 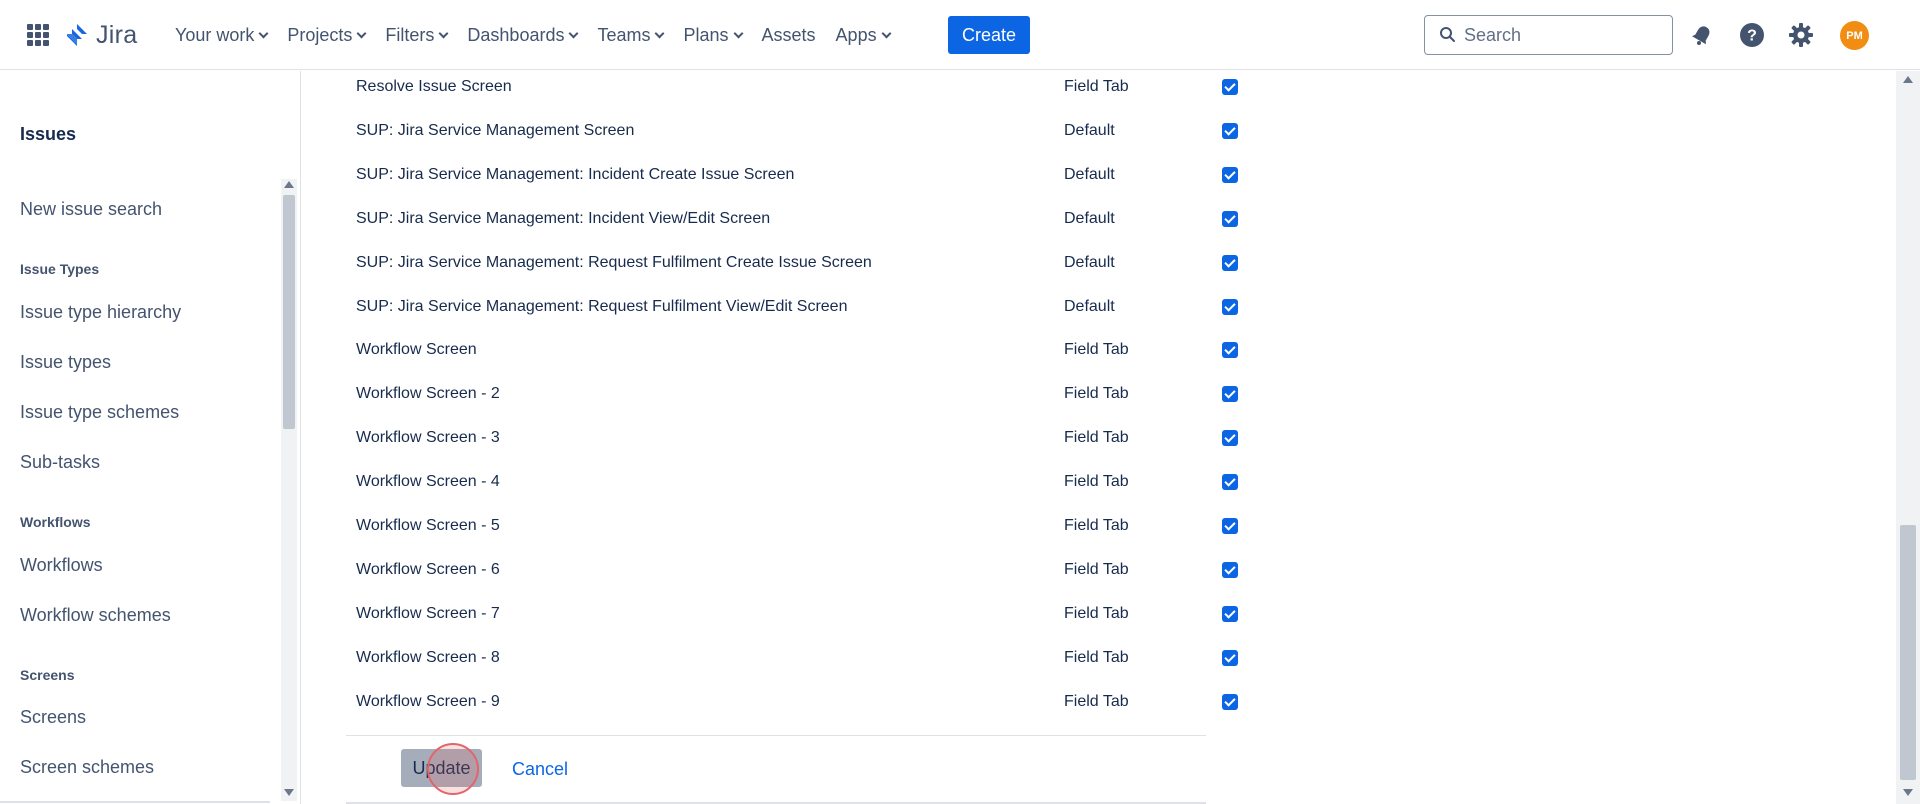 What do you see at coordinates (87, 767) in the screenshot?
I see `sidebar-item-screen-schemes: Screen schemes` at bounding box center [87, 767].